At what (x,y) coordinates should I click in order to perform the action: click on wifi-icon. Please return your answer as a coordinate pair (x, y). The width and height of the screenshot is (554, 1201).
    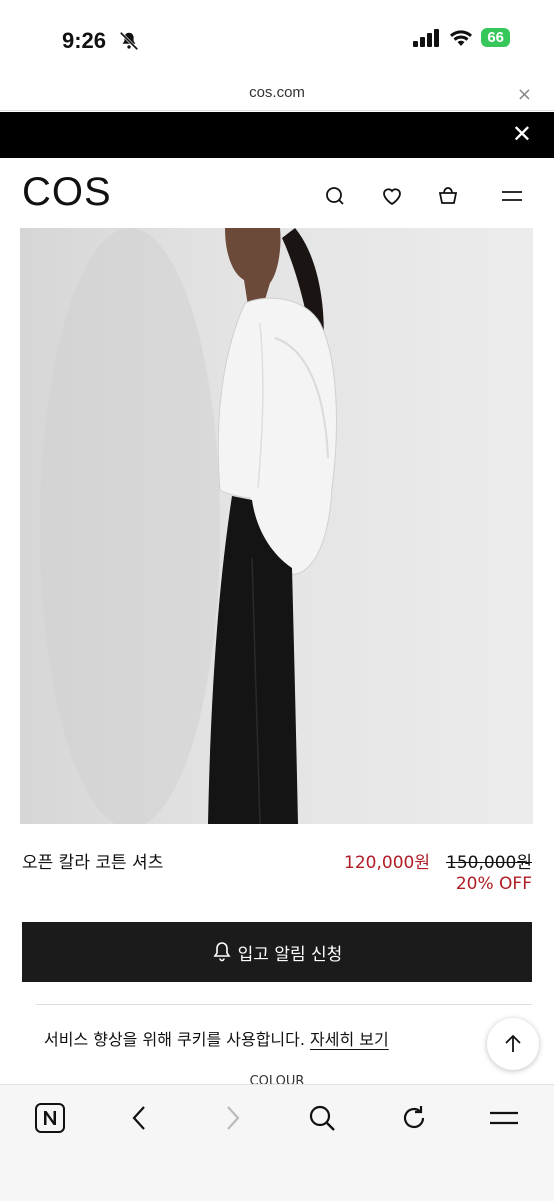
    Looking at the image, I should click on (461, 37).